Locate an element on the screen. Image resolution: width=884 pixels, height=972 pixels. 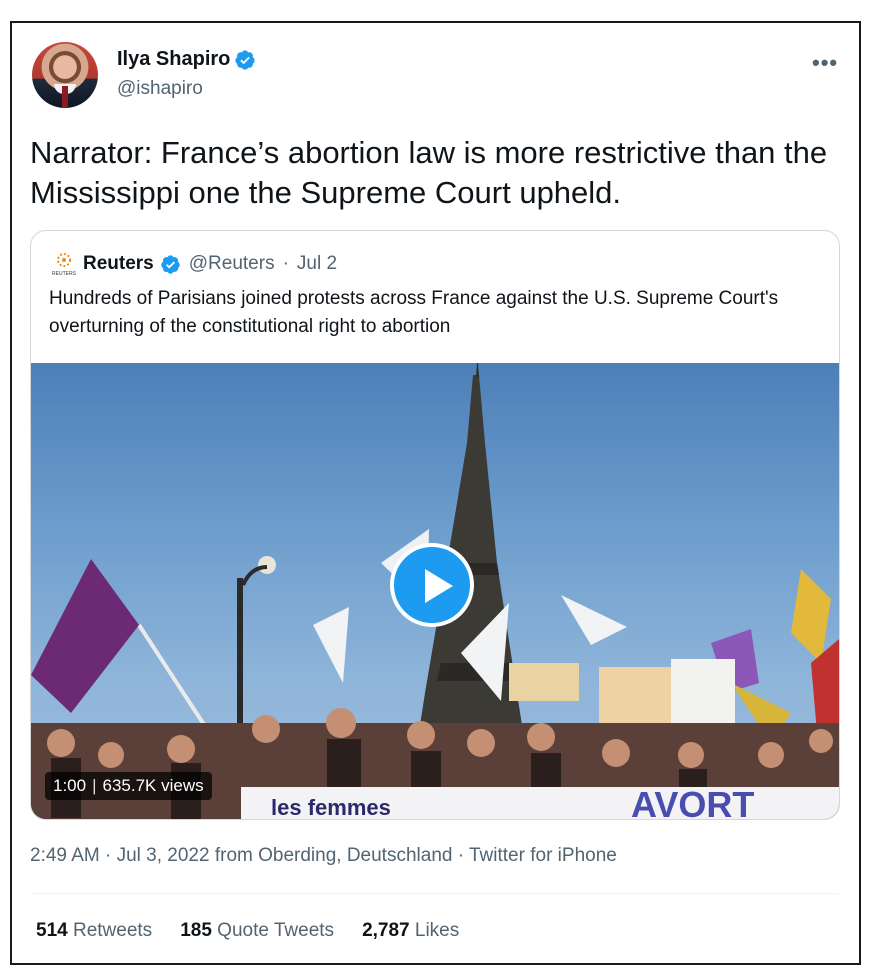
quote-tweets-stat: 185 Quote Tweets is located at coordinates (257, 931).